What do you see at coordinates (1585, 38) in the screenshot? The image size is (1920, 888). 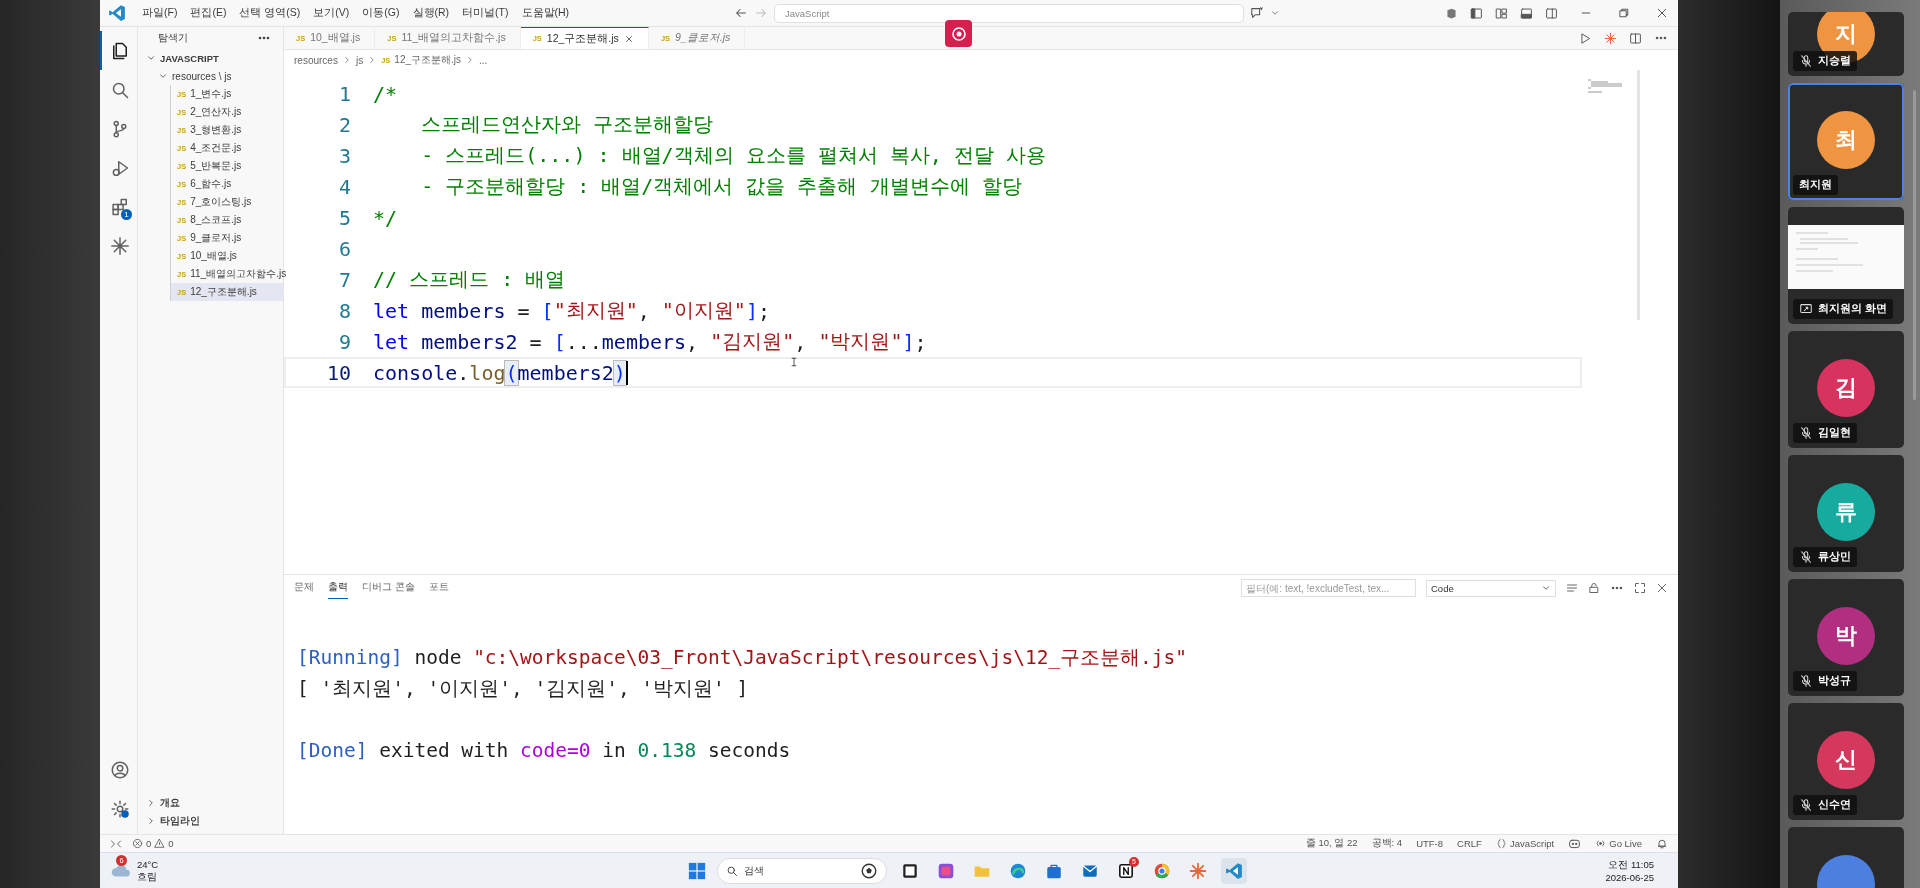 I see `run-icon` at bounding box center [1585, 38].